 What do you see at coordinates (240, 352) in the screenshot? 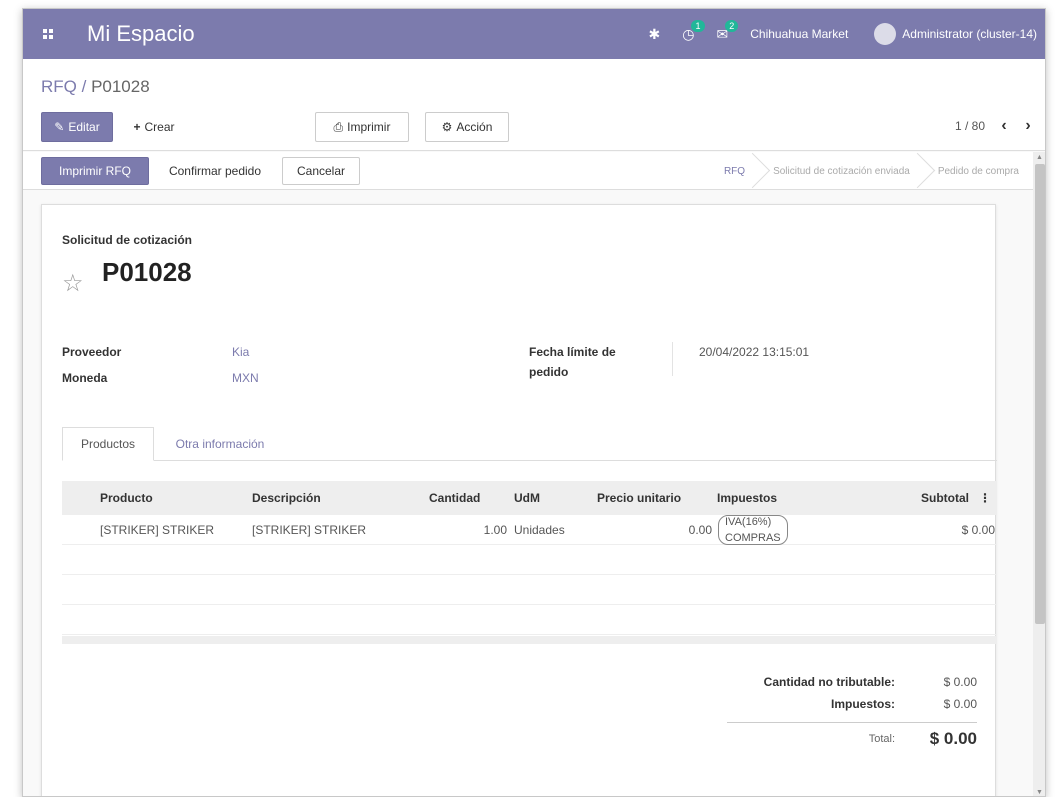
I see `vendor-value: Kia` at bounding box center [240, 352].